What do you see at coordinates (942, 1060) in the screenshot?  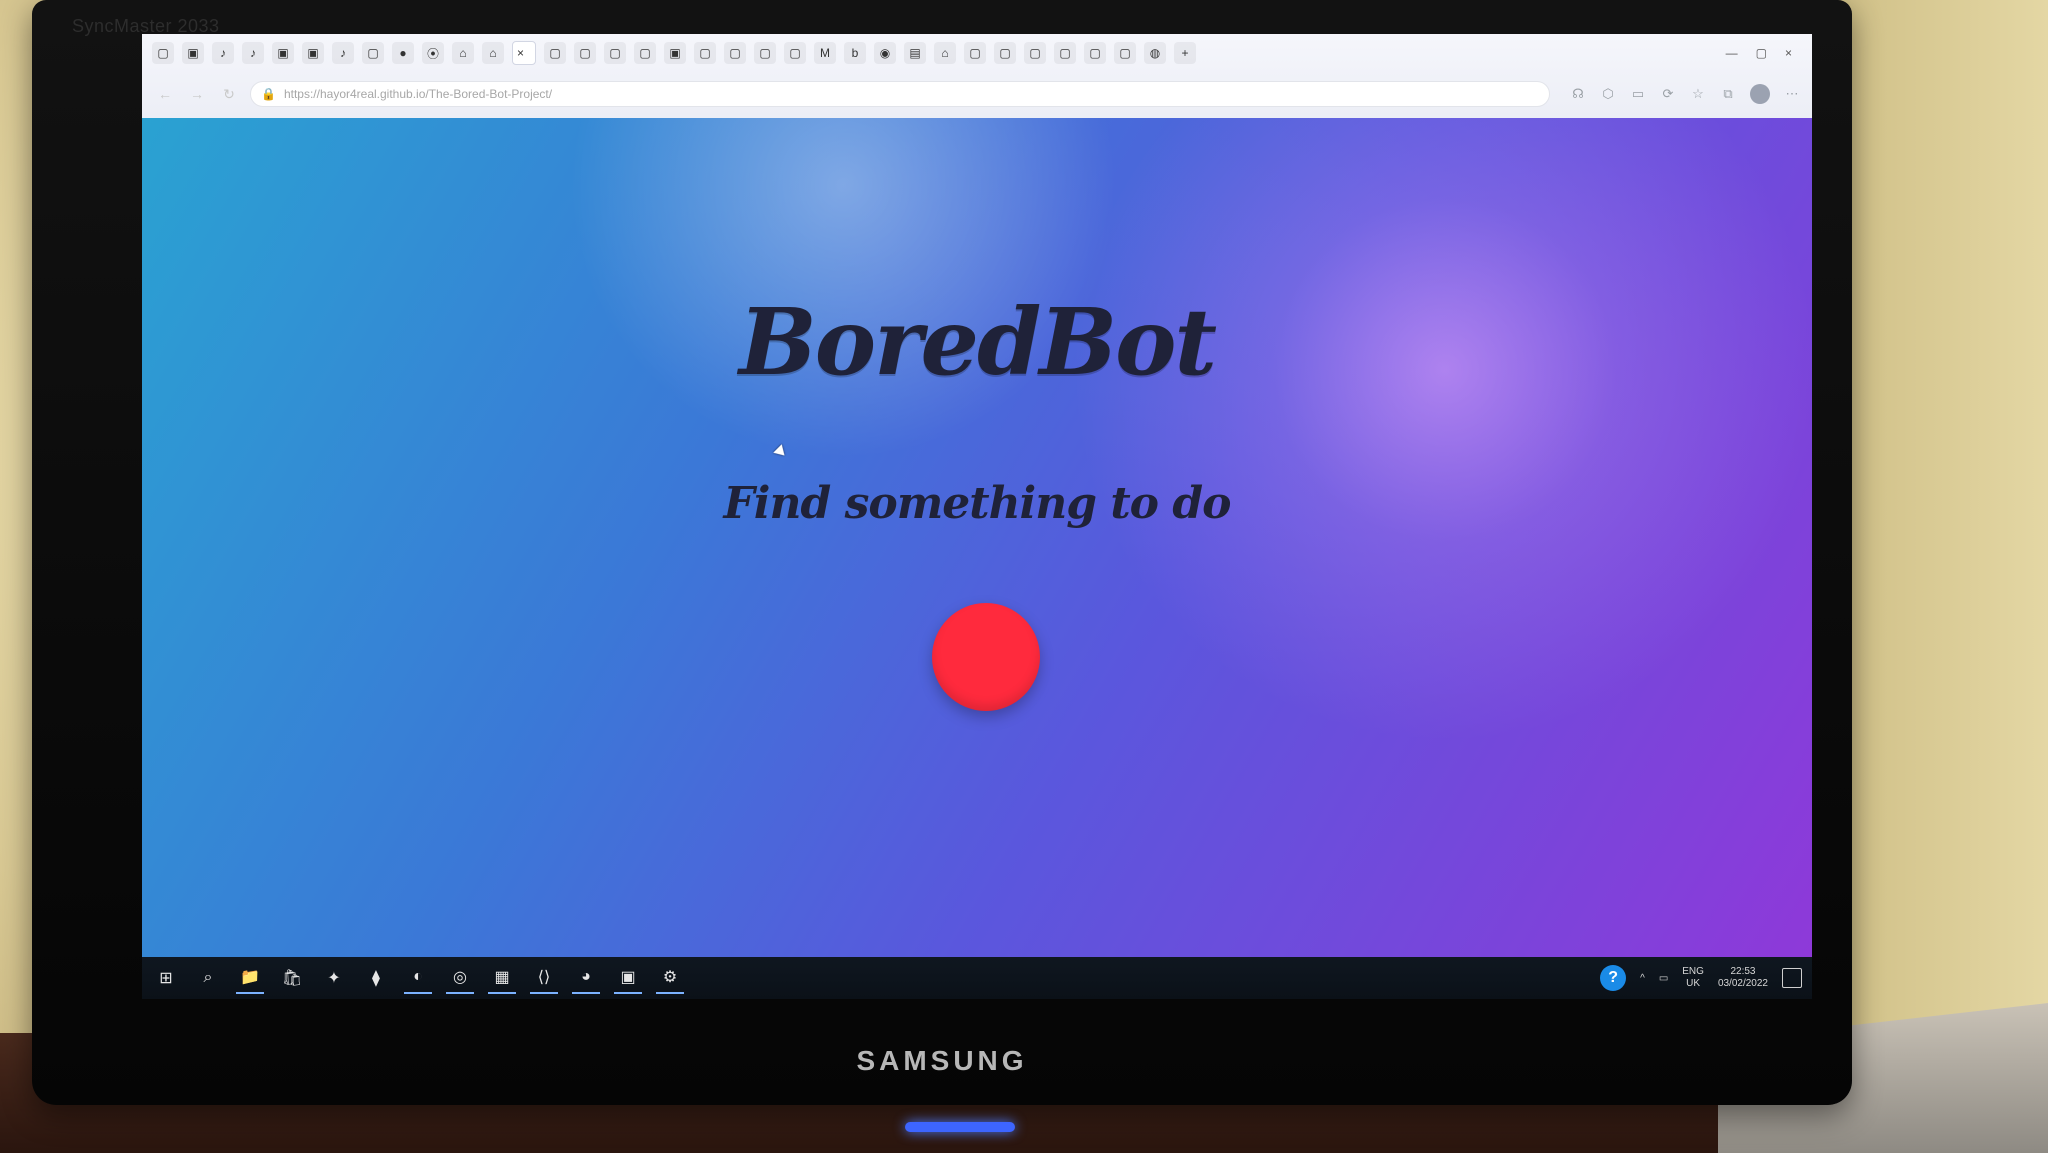 I see `monitor-brand: SAMSUNG` at bounding box center [942, 1060].